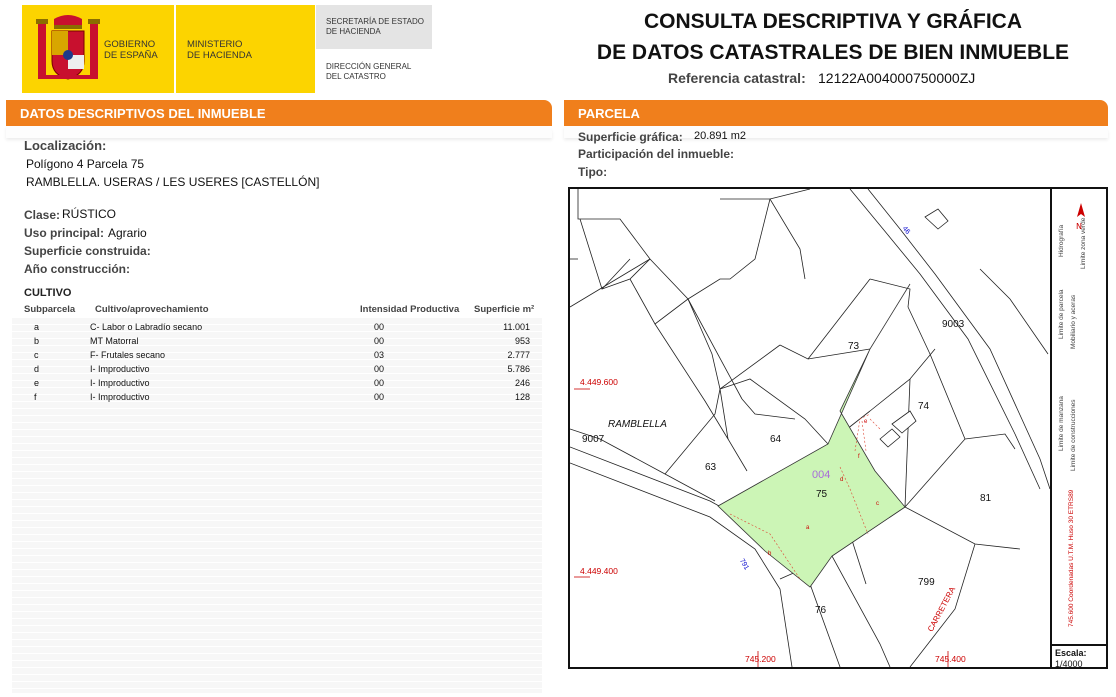 Image resolution: width=1116 pixels, height=697 pixels. Describe the element at coordinates (353, 31) in the screenshot. I see `secretaria-line2: DE HACIENDA` at that location.